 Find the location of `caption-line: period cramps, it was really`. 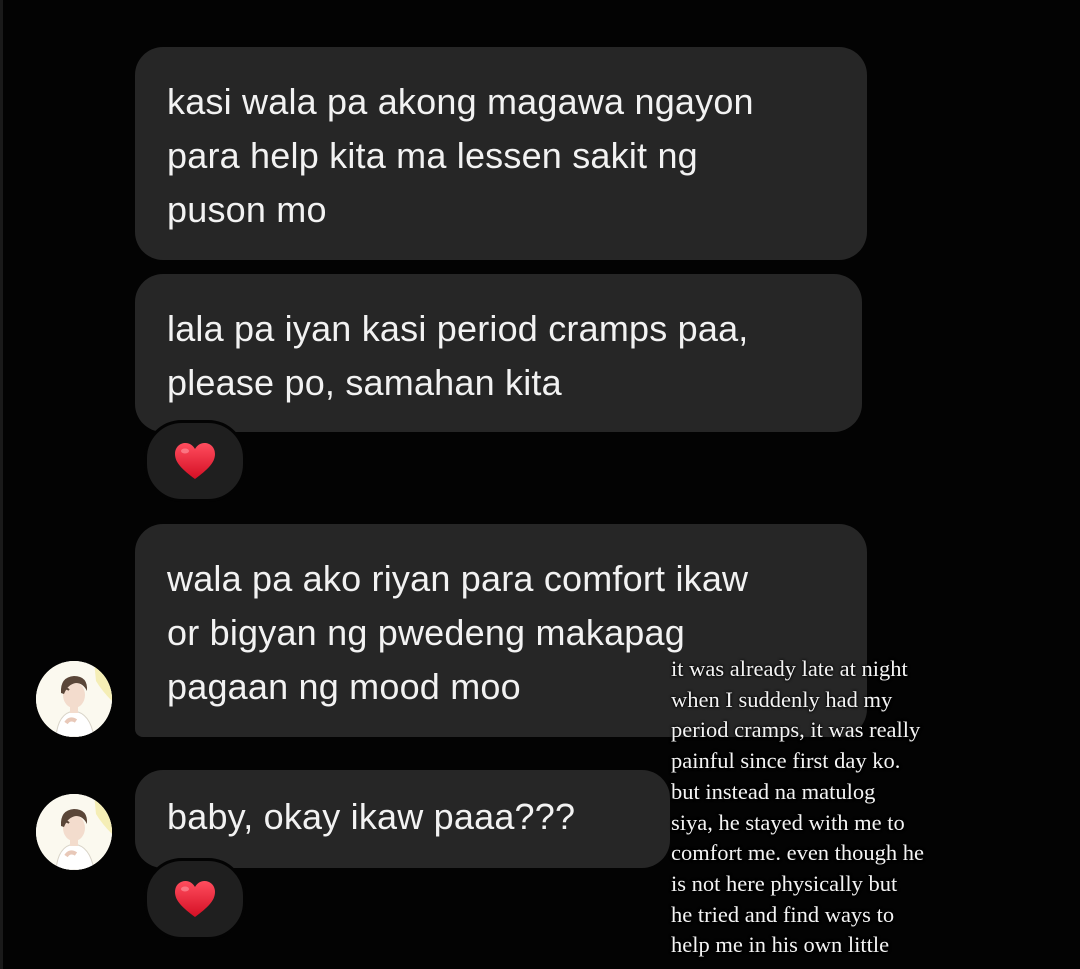

caption-line: period cramps, it was really is located at coordinates (796, 730).